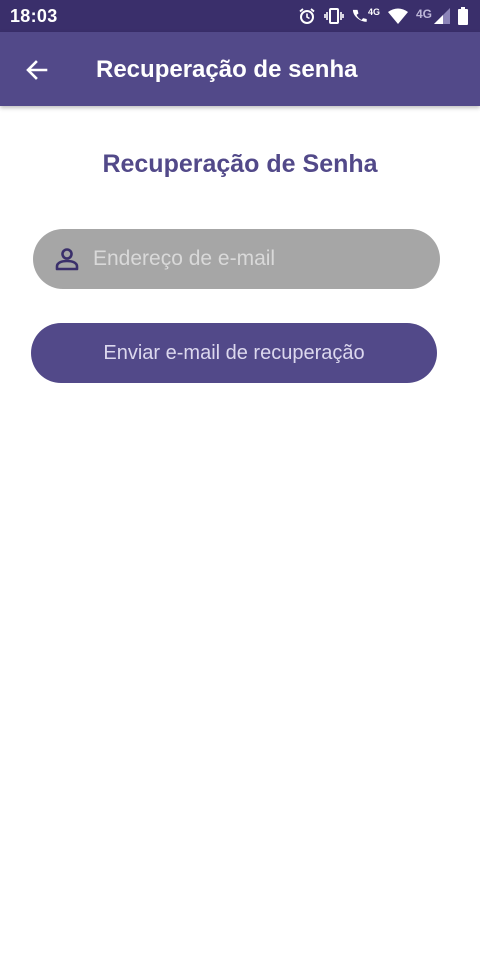 The width and height of the screenshot is (480, 960). What do you see at coordinates (240, 164) in the screenshot?
I see `page-title: Recuperação de Senha` at bounding box center [240, 164].